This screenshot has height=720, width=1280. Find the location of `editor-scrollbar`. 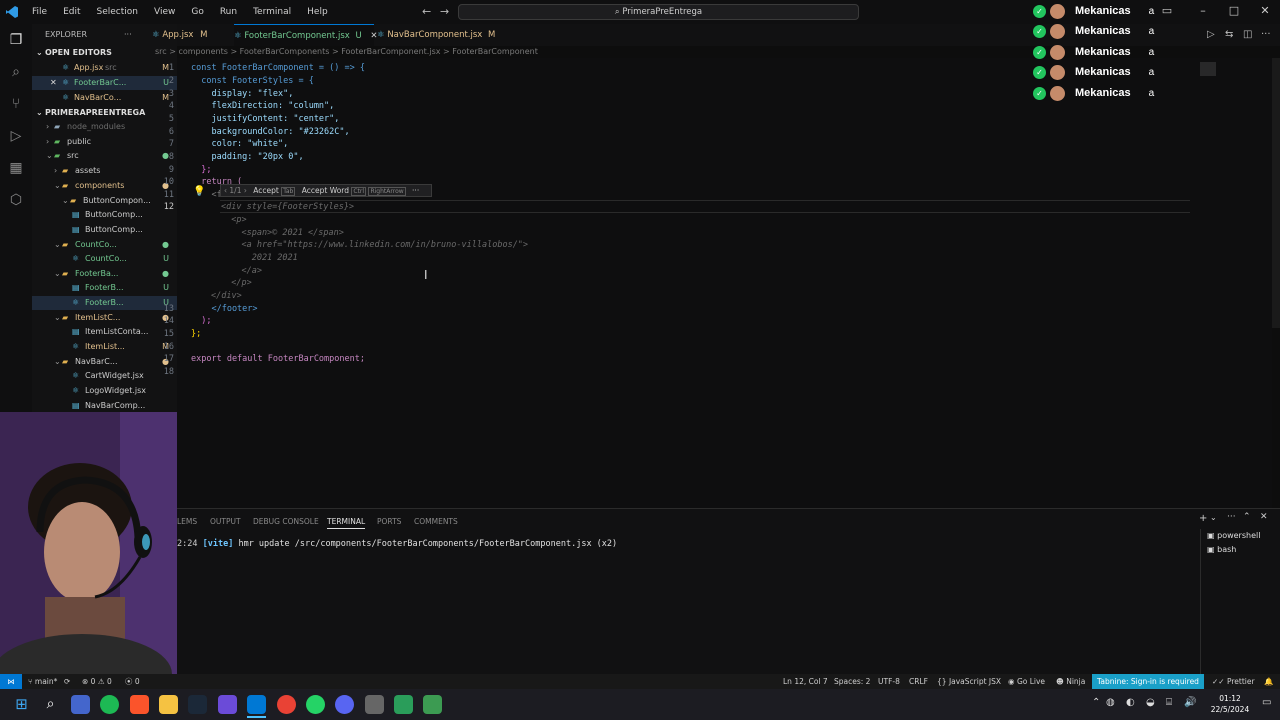

editor-scrollbar is located at coordinates (1276, 193).